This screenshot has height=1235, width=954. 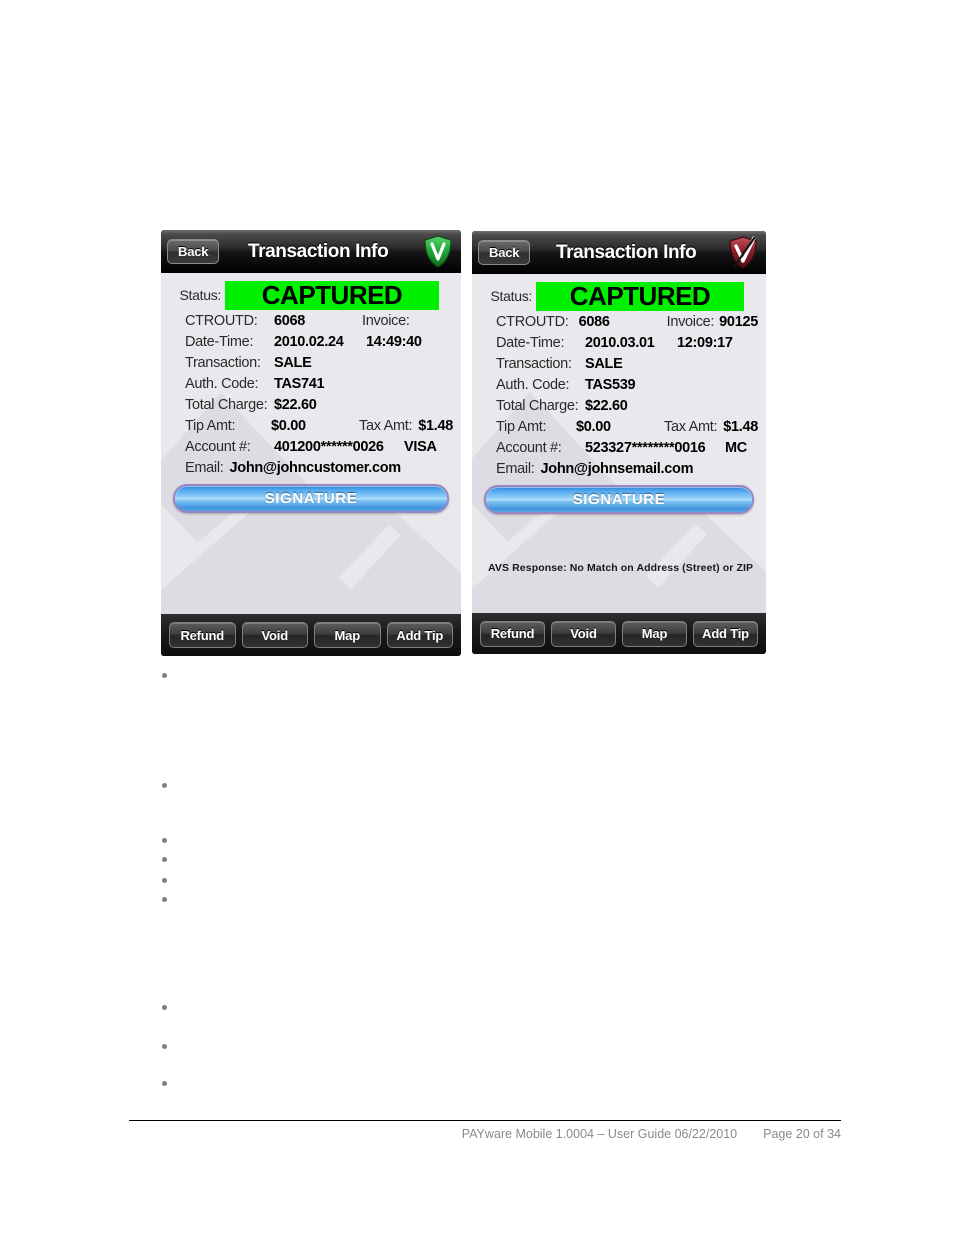 What do you see at coordinates (705, 342) in the screenshot?
I see `time-value: 12:09:17` at bounding box center [705, 342].